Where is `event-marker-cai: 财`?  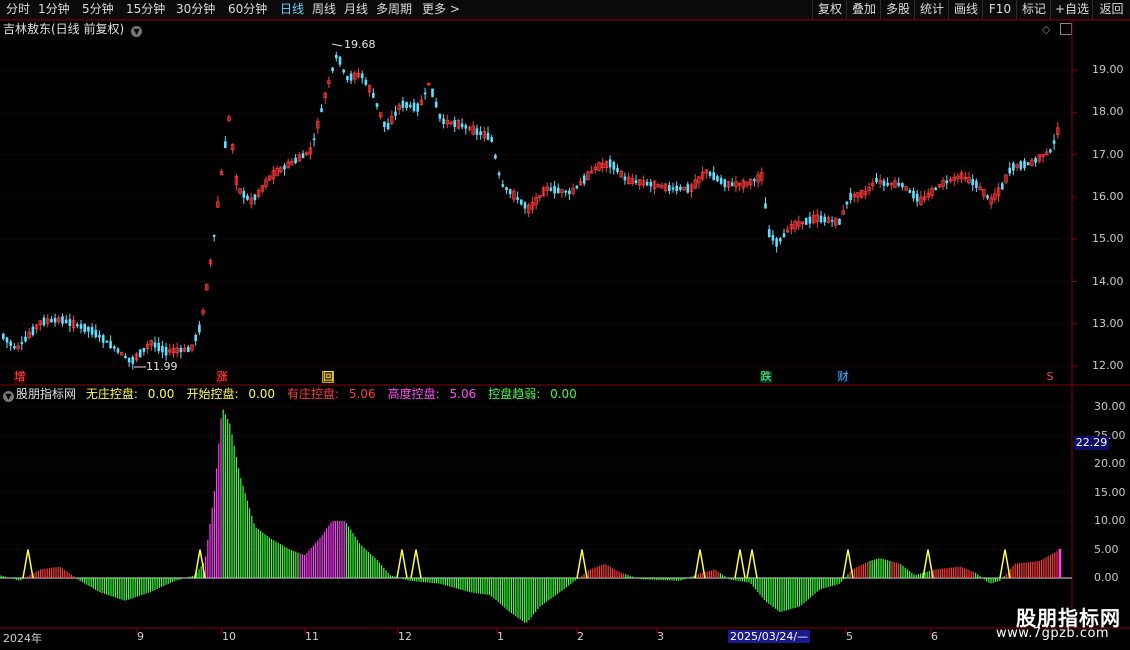
event-marker-cai: 财 is located at coordinates (843, 377).